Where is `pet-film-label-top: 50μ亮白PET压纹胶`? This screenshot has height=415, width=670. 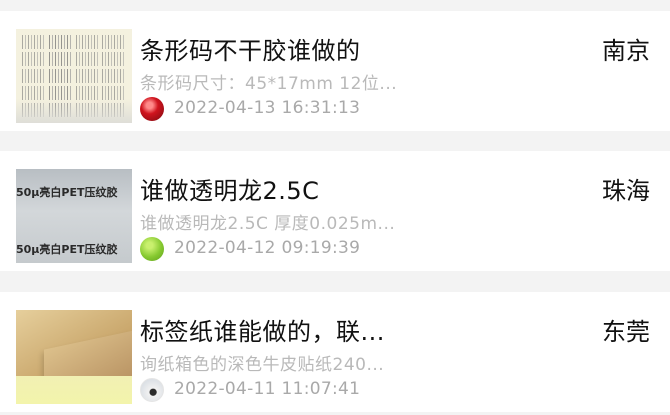
pet-film-label-top: 50μ亮白PET压纹胶 is located at coordinates (67, 192).